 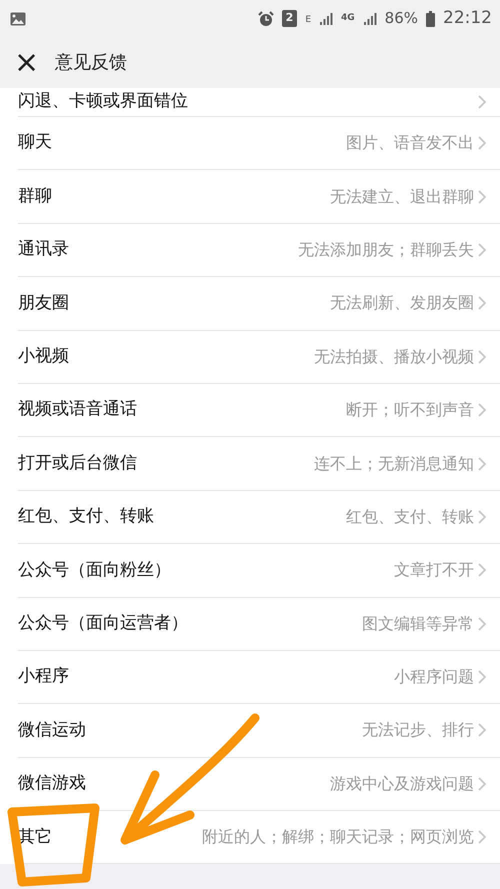 What do you see at coordinates (430, 18) in the screenshot?
I see `battery-icon` at bounding box center [430, 18].